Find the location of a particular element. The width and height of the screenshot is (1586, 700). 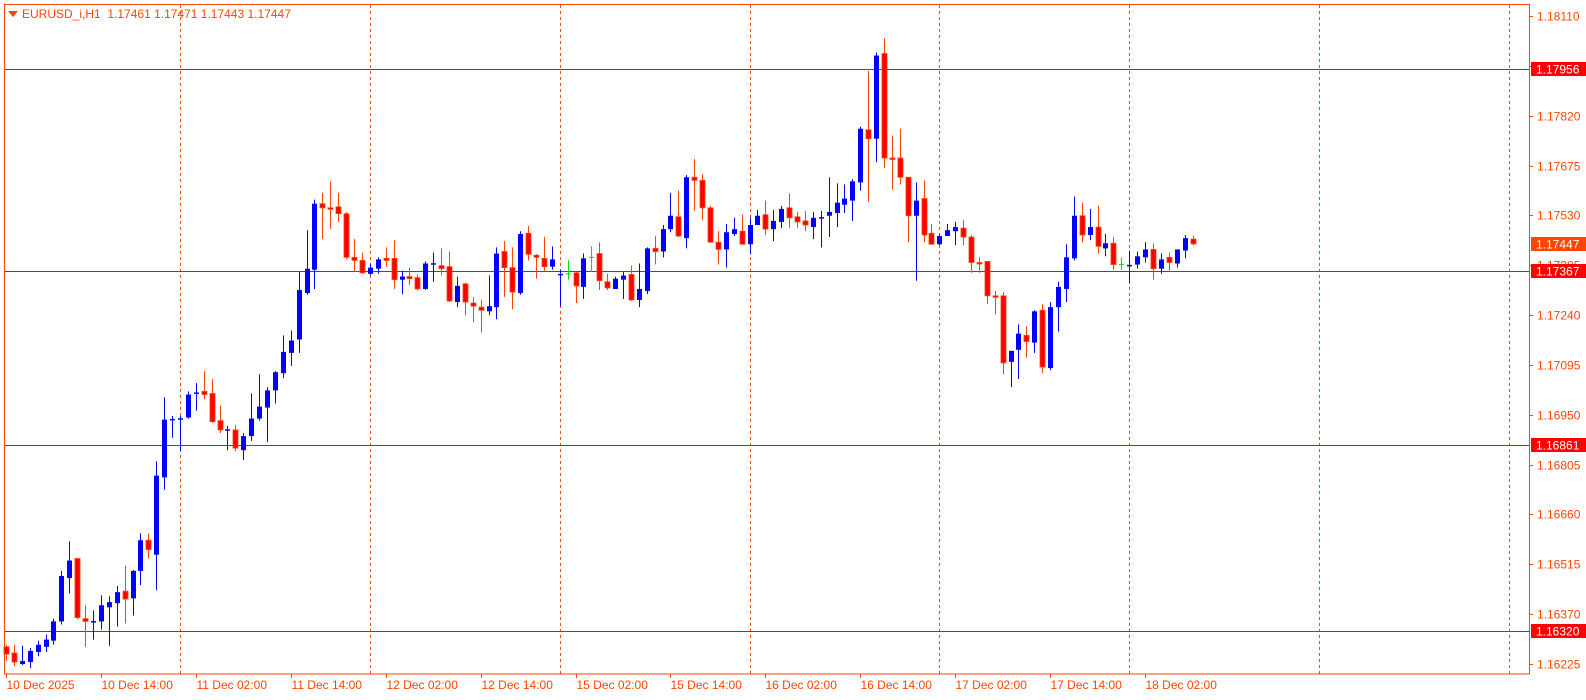

x-tick-label: 16 Dec 14:00 is located at coordinates (897, 685).